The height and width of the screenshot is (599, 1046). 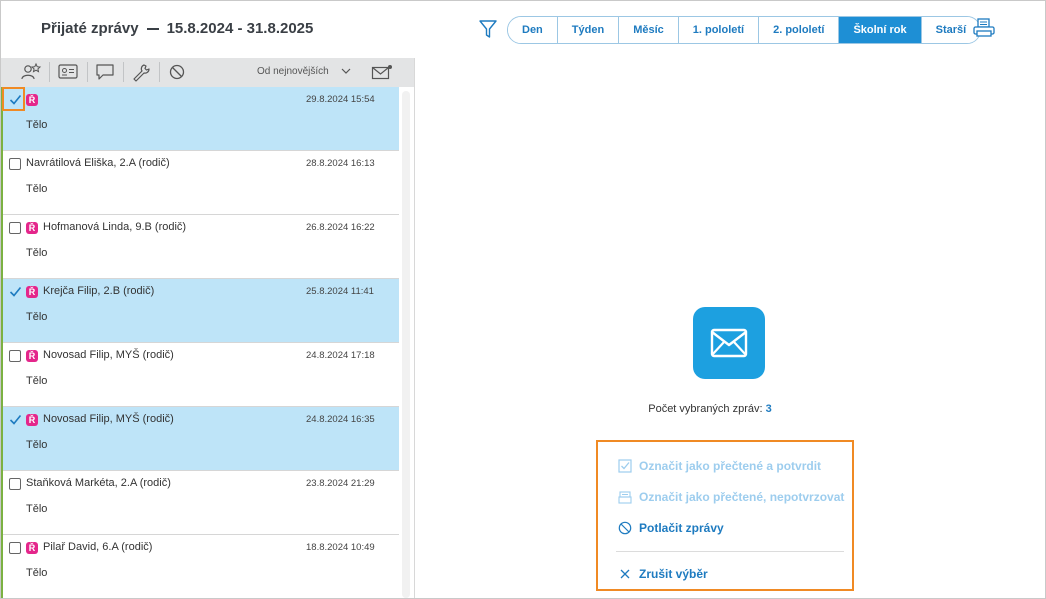 What do you see at coordinates (105, 72) in the screenshot?
I see `speech-bubble-icon` at bounding box center [105, 72].